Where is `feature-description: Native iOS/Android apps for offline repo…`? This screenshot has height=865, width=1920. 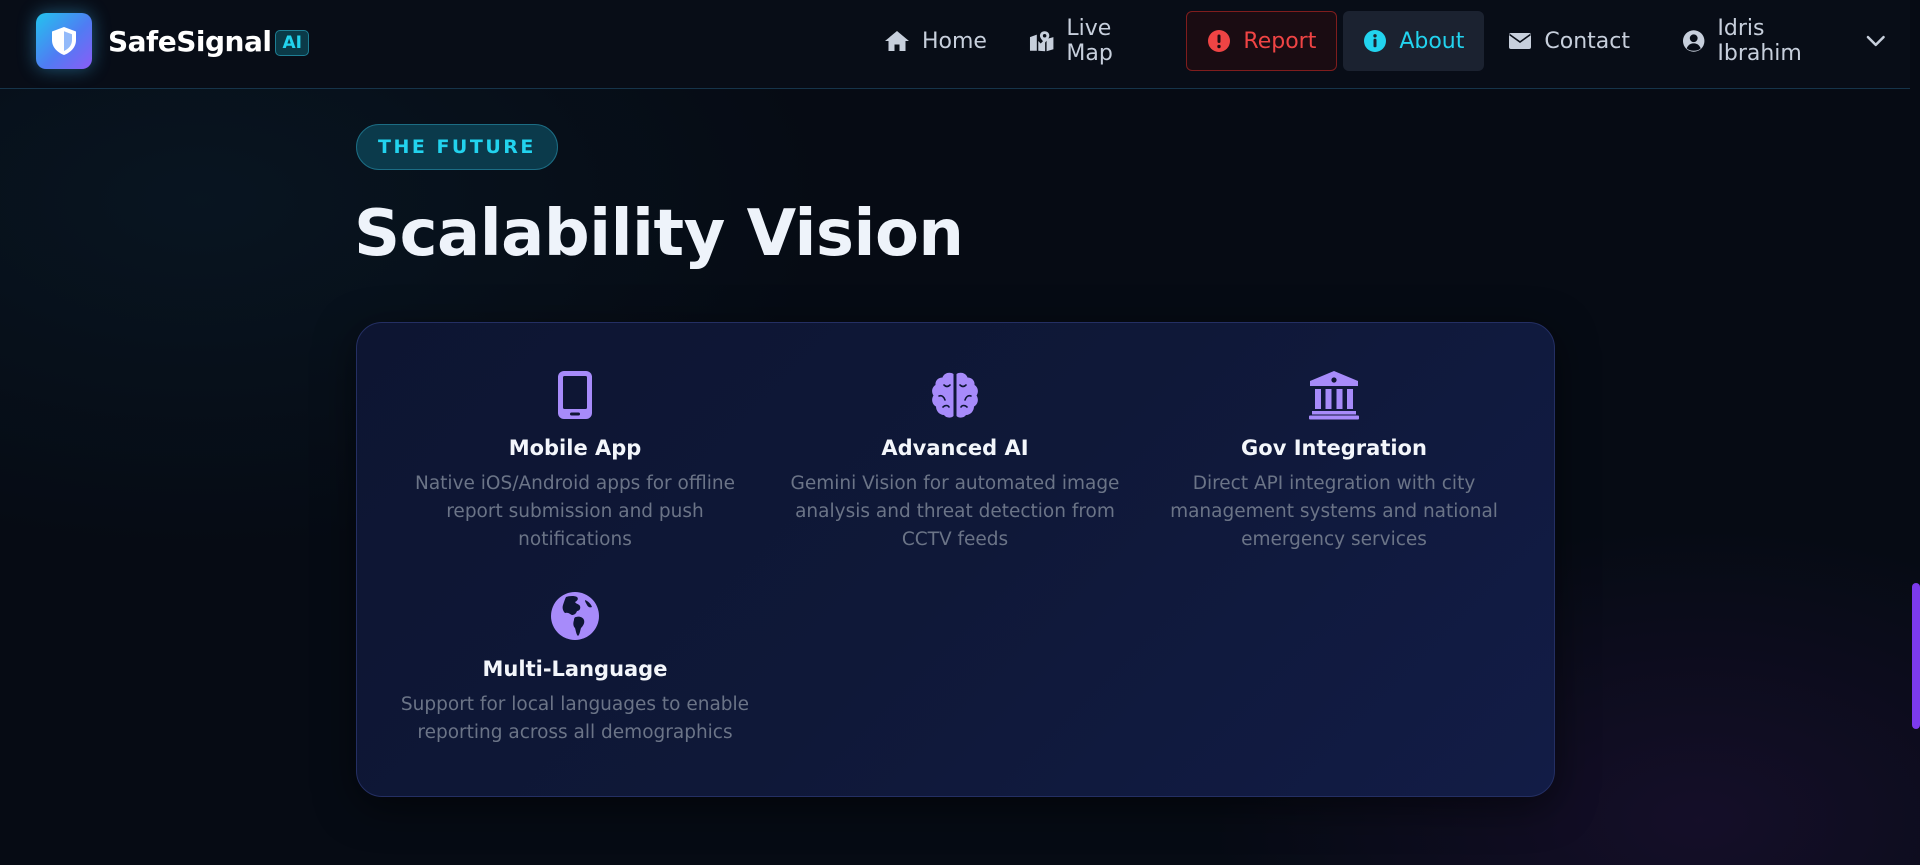
feature-description: Native iOS/Android apps for offline repo… is located at coordinates (575, 511).